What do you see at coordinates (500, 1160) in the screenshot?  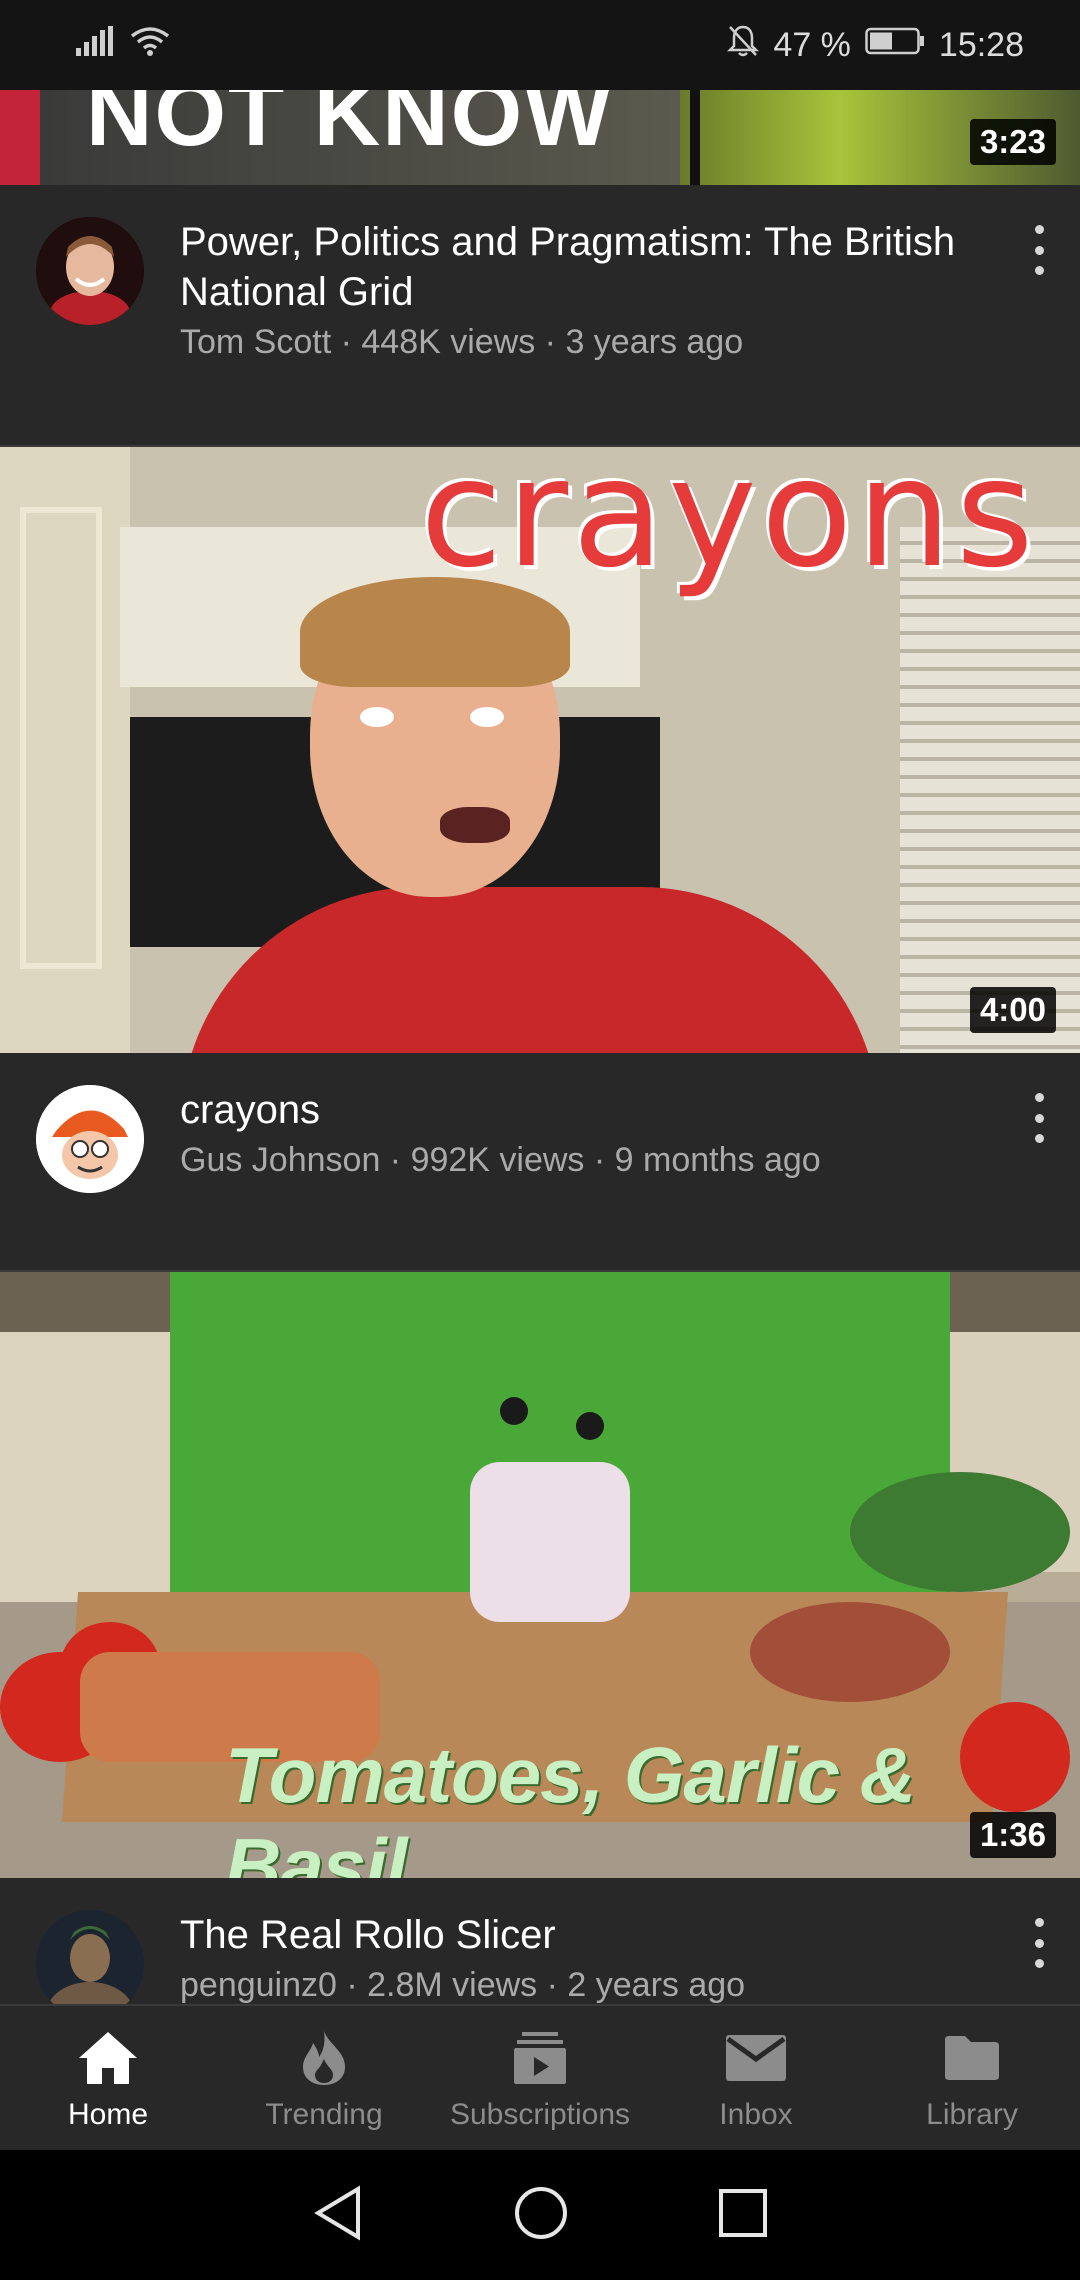 I see `video-subtitle: Gus Johnson · 992K views · 9 months ago` at bounding box center [500, 1160].